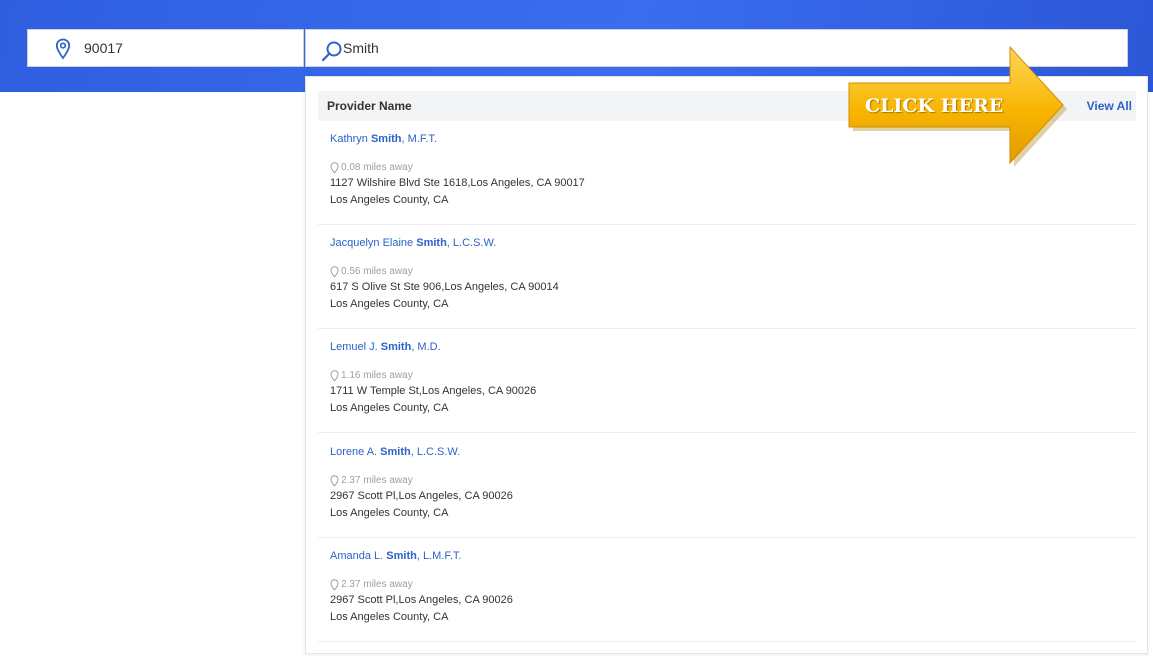 Image resolution: width=1153 pixels, height=656 pixels. I want to click on address-text: 1711 W Temple St,Los Angeles, CA 90026, so click(433, 391).